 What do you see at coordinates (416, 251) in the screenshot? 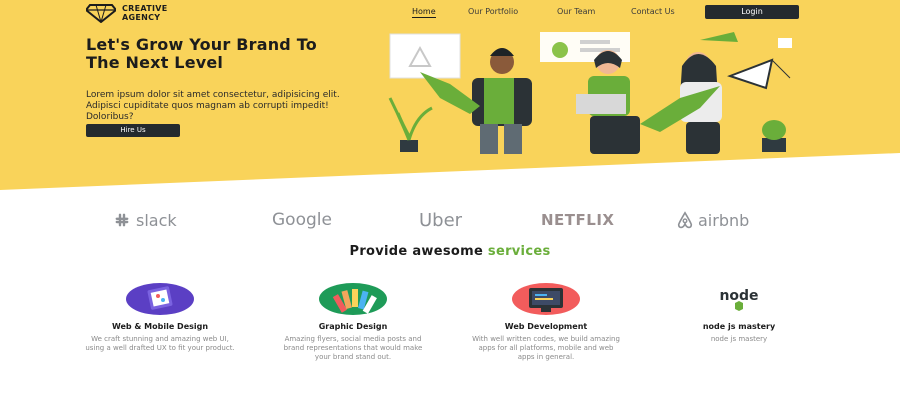
I see `services-heading-prefix: Provide awesome` at bounding box center [416, 251].